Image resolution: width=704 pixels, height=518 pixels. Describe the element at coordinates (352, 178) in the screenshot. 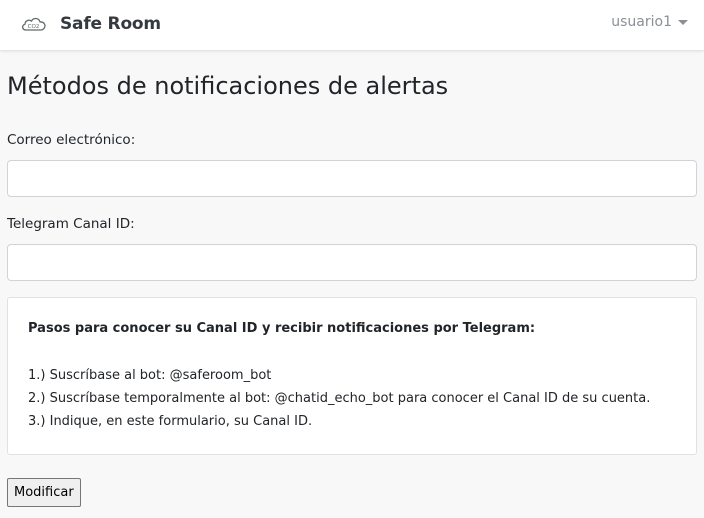

I see `email-input` at that location.